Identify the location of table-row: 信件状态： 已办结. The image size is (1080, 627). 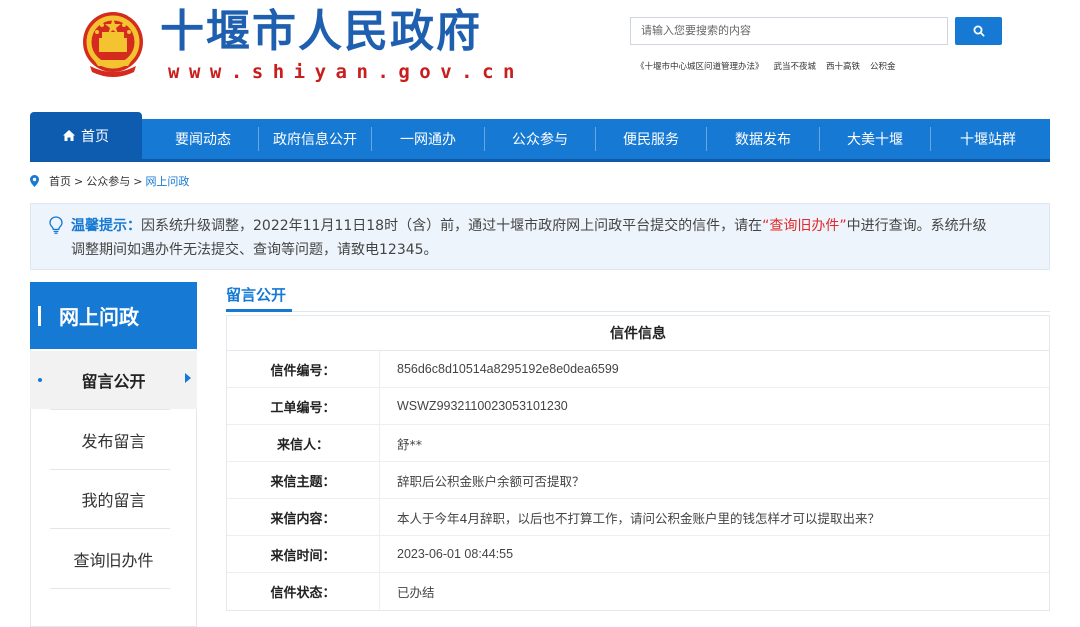
(638, 591).